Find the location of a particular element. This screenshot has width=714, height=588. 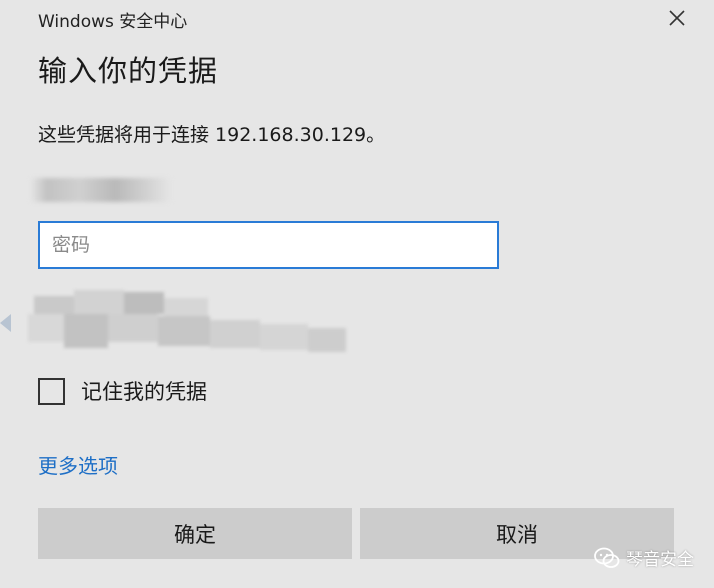

ok-button: 确定 is located at coordinates (195, 533).